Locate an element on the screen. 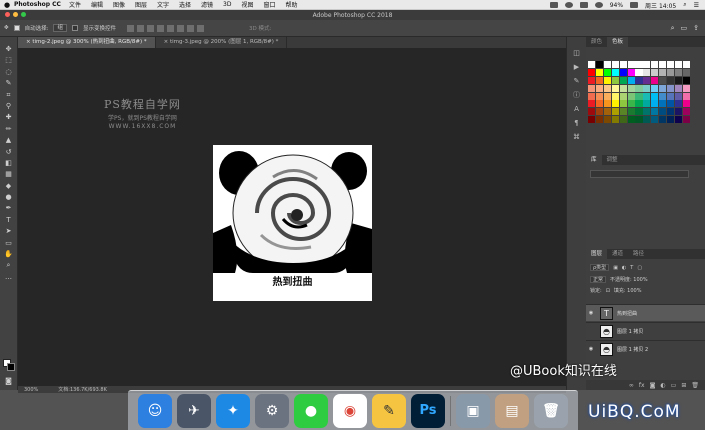  quick-select-tool-icon: ✎ is located at coordinates (8, 83).